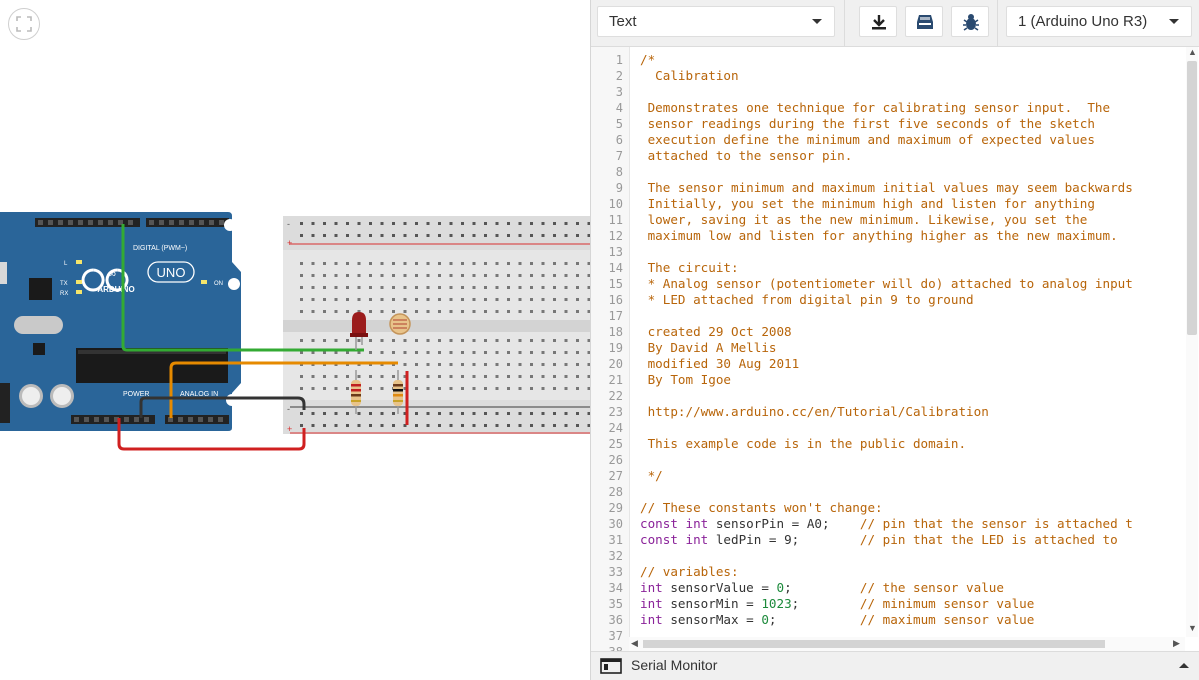 The image size is (1199, 680). I want to click on breadboard: - + - +, so click(436, 325).